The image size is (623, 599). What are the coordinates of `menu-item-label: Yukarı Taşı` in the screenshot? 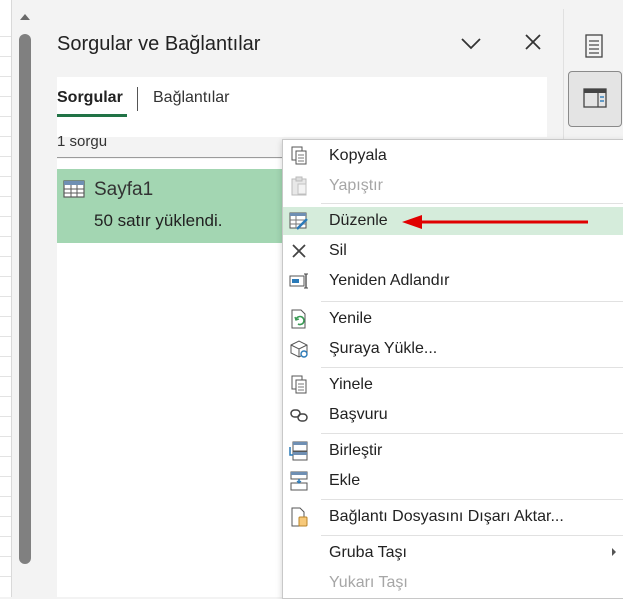 It's located at (368, 582).